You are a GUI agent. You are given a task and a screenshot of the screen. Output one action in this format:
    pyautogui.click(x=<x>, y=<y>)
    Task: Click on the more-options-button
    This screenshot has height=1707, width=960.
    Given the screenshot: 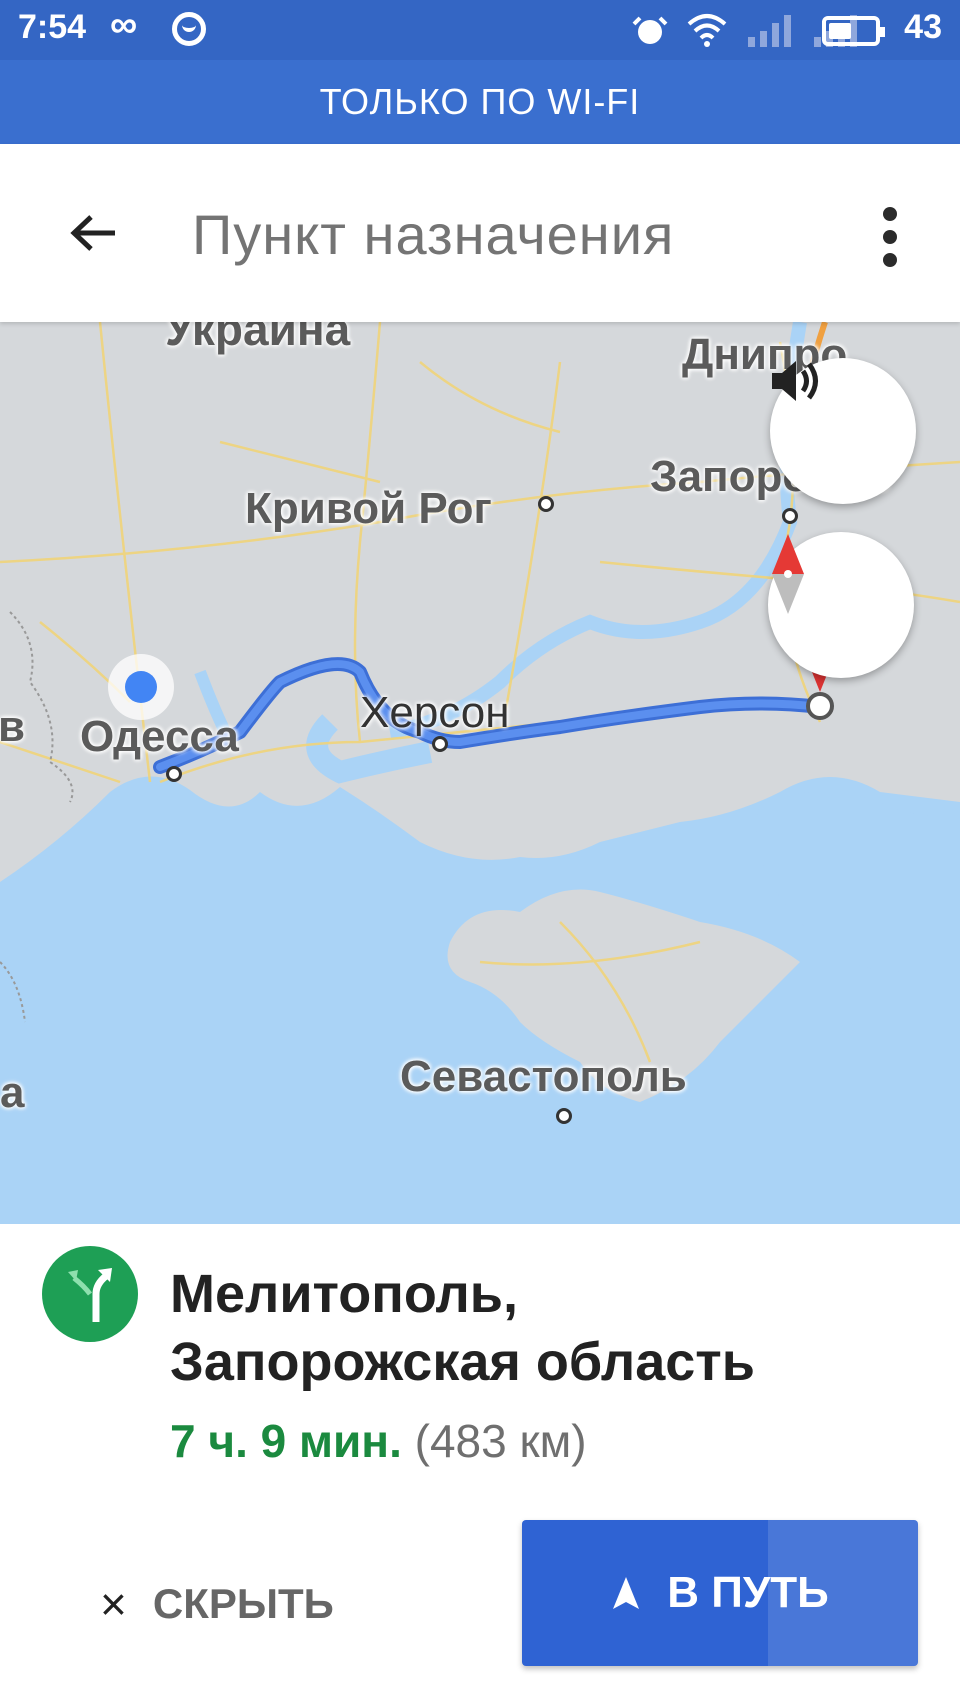 What is the action you would take?
    pyautogui.click(x=890, y=237)
    